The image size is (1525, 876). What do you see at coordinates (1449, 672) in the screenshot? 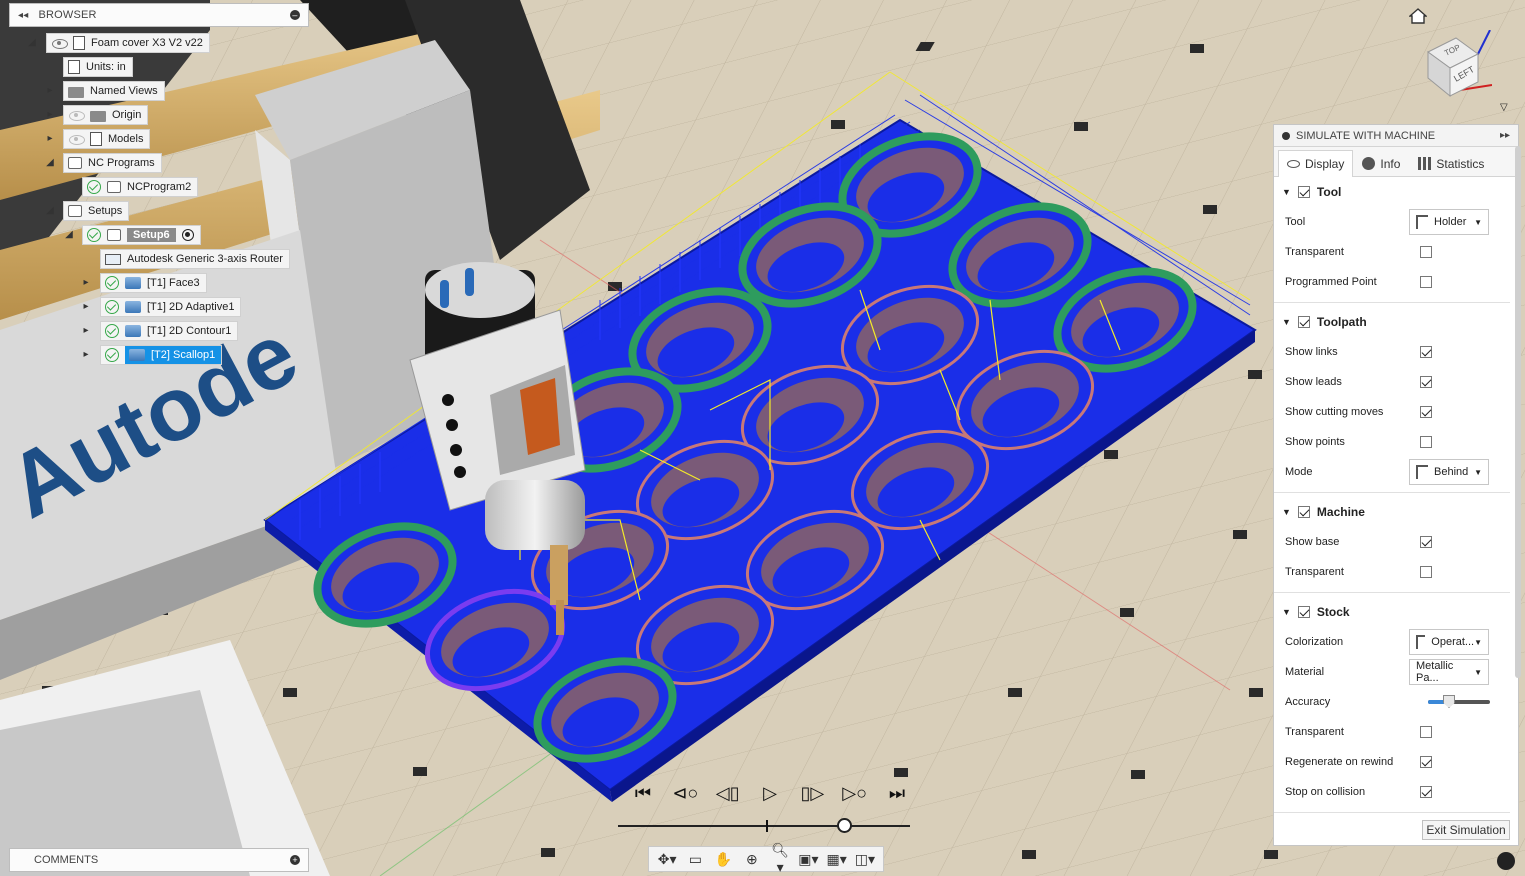
I see `material-select: Metallic Pa... ▼` at bounding box center [1449, 672].